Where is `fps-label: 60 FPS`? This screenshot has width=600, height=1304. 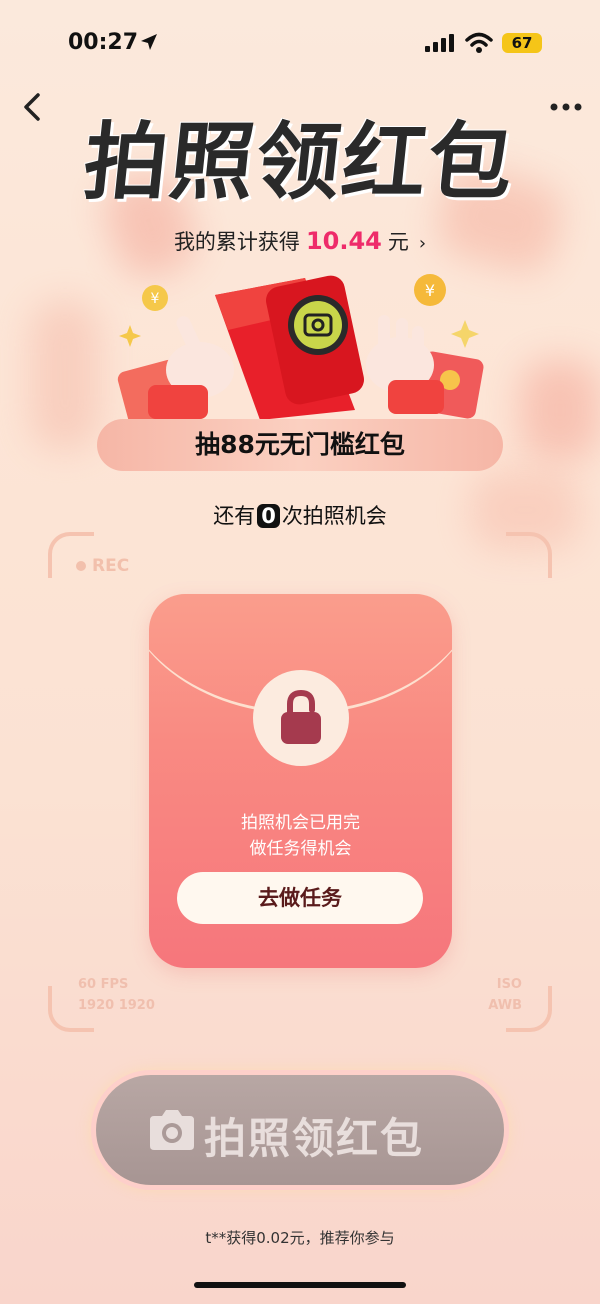
fps-label: 60 FPS is located at coordinates (103, 984).